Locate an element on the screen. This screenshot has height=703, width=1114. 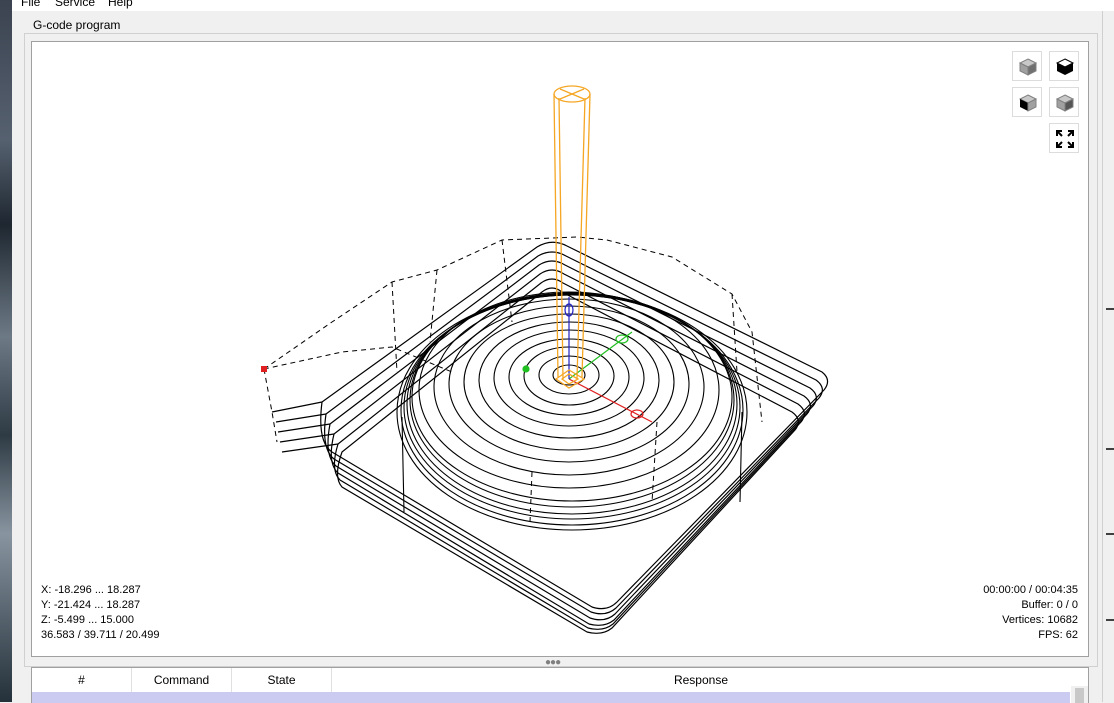
group-title: G-code program is located at coordinates (77, 25).